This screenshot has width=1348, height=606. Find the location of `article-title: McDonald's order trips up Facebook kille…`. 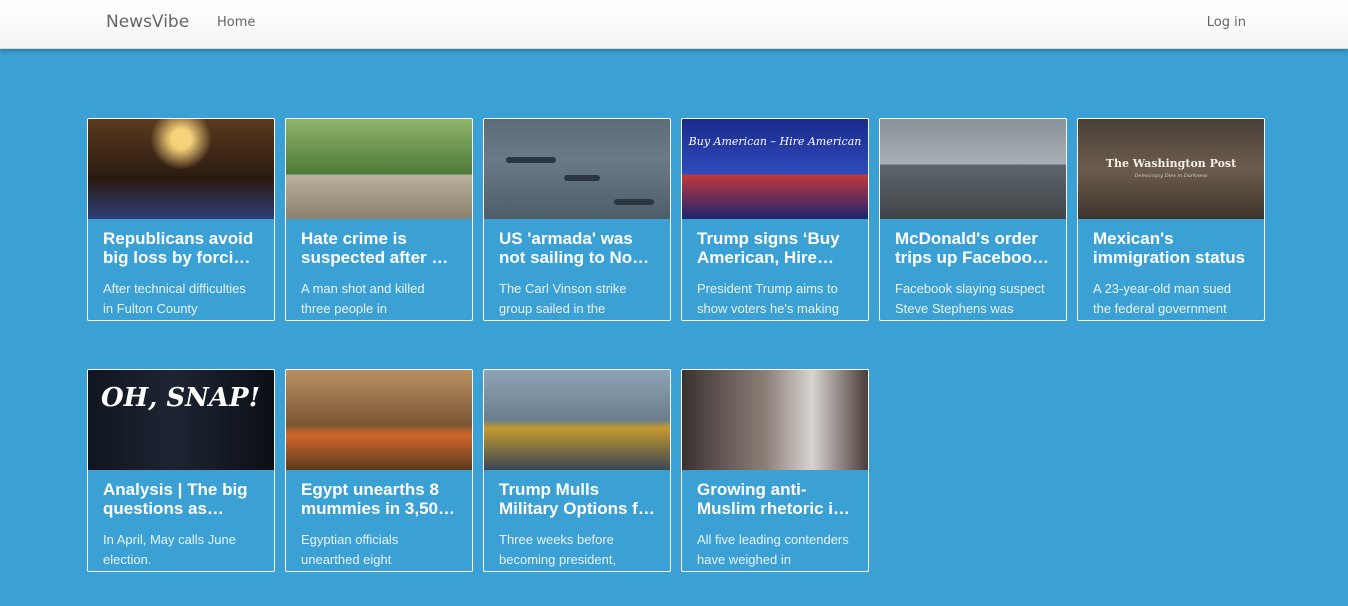

article-title: McDonald's order trips up Facebook kille… is located at coordinates (973, 248).